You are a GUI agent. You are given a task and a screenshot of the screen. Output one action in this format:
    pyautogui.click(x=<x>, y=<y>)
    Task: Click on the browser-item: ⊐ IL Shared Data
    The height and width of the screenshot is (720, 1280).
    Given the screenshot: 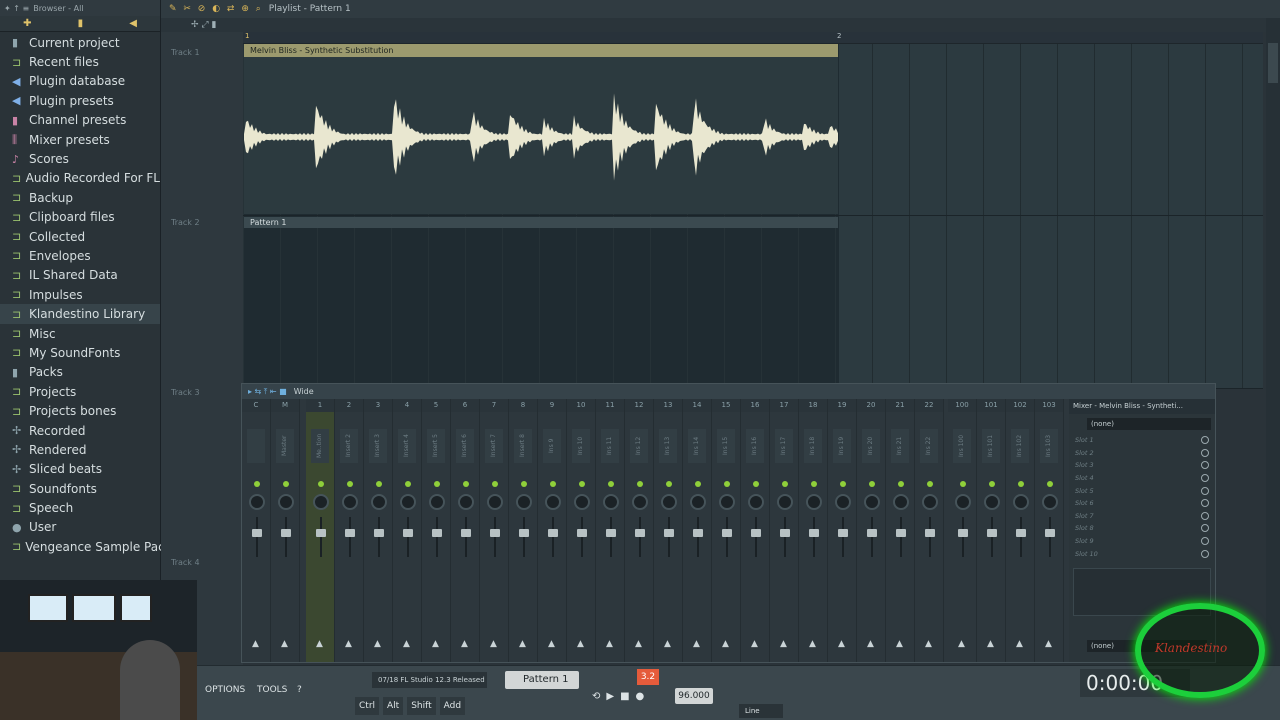 What is the action you would take?
    pyautogui.click(x=80, y=275)
    